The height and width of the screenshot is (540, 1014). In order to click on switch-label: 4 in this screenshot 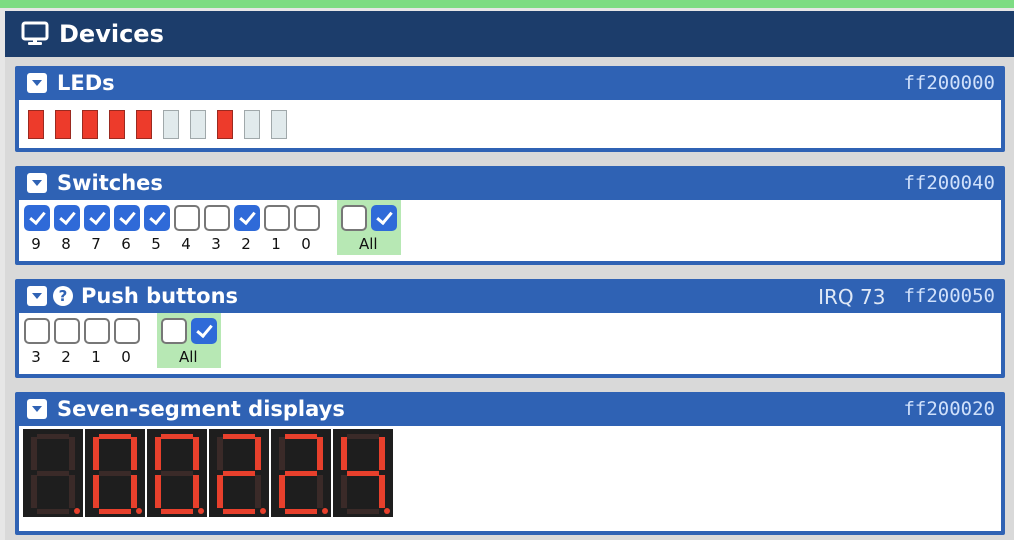, I will do `click(186, 244)`.